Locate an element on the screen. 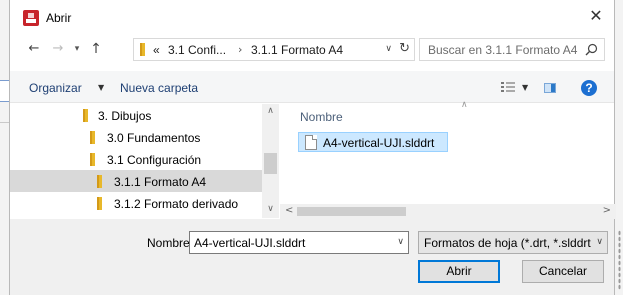 The image size is (623, 295). breadcrumb-overflow: « is located at coordinates (156, 50).